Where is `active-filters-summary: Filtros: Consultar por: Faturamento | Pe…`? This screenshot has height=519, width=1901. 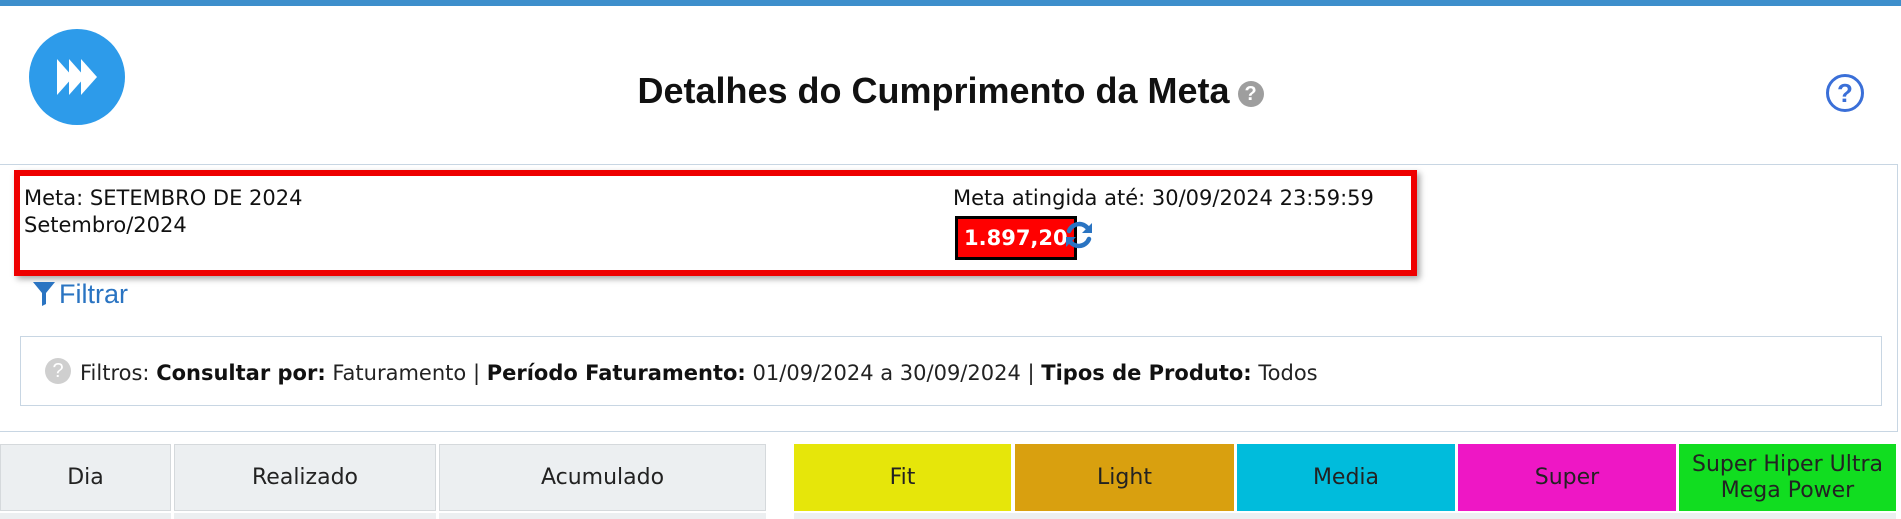 active-filters-summary: Filtros: Consultar por: Faturamento | Pe… is located at coordinates (699, 373).